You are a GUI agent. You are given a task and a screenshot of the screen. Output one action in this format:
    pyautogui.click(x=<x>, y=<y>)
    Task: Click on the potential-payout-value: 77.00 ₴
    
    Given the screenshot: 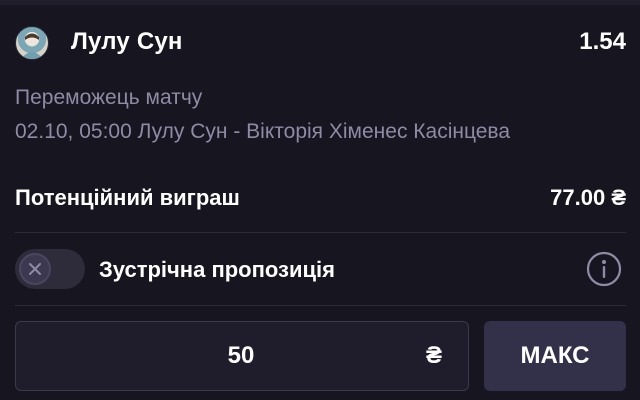 What is the action you would take?
    pyautogui.click(x=588, y=197)
    